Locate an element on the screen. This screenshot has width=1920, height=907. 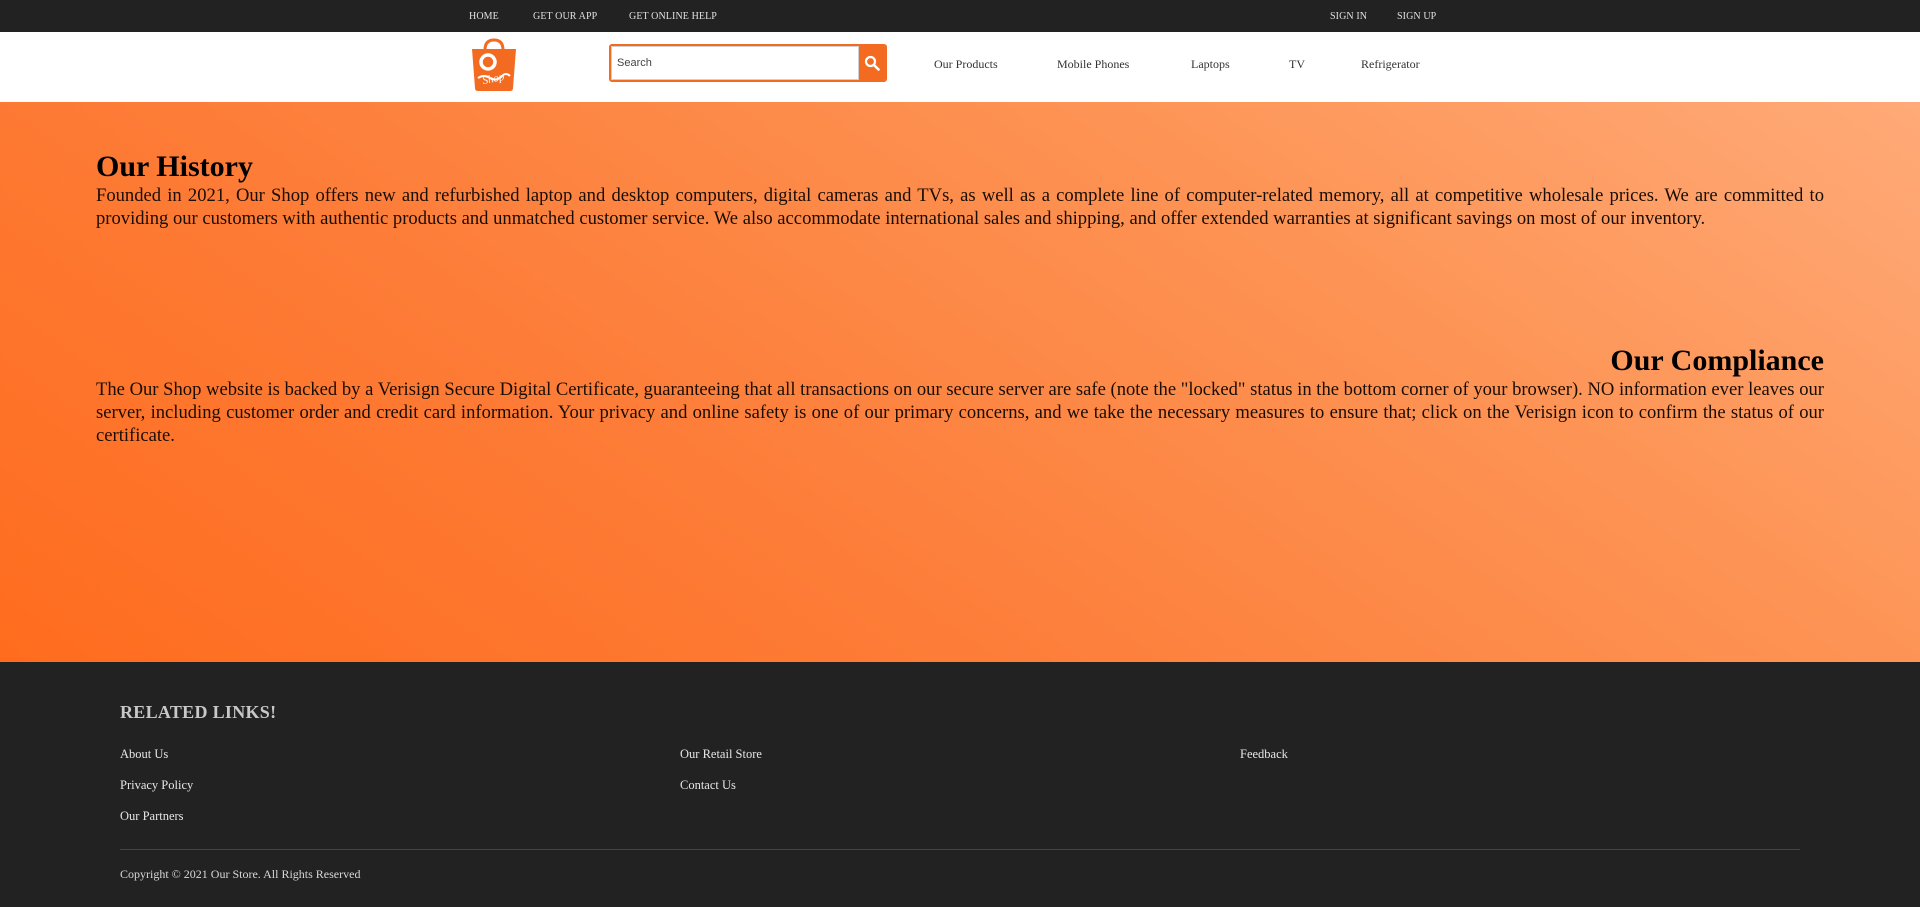
nav-tv: TV is located at coordinates (1297, 64).